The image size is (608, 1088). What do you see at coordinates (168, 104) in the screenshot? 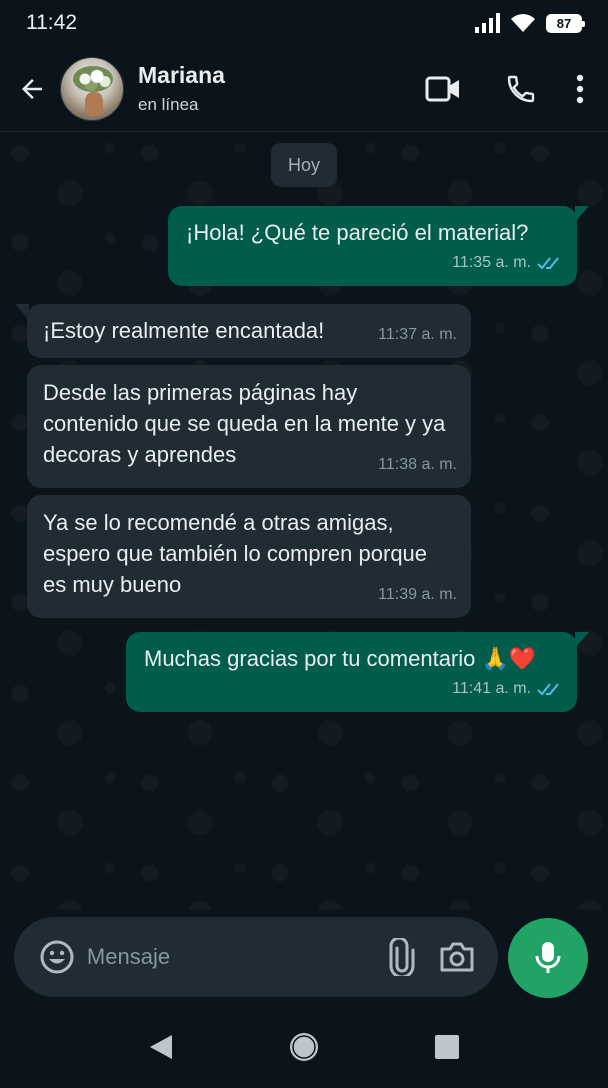
I see `contact-status: en línea` at bounding box center [168, 104].